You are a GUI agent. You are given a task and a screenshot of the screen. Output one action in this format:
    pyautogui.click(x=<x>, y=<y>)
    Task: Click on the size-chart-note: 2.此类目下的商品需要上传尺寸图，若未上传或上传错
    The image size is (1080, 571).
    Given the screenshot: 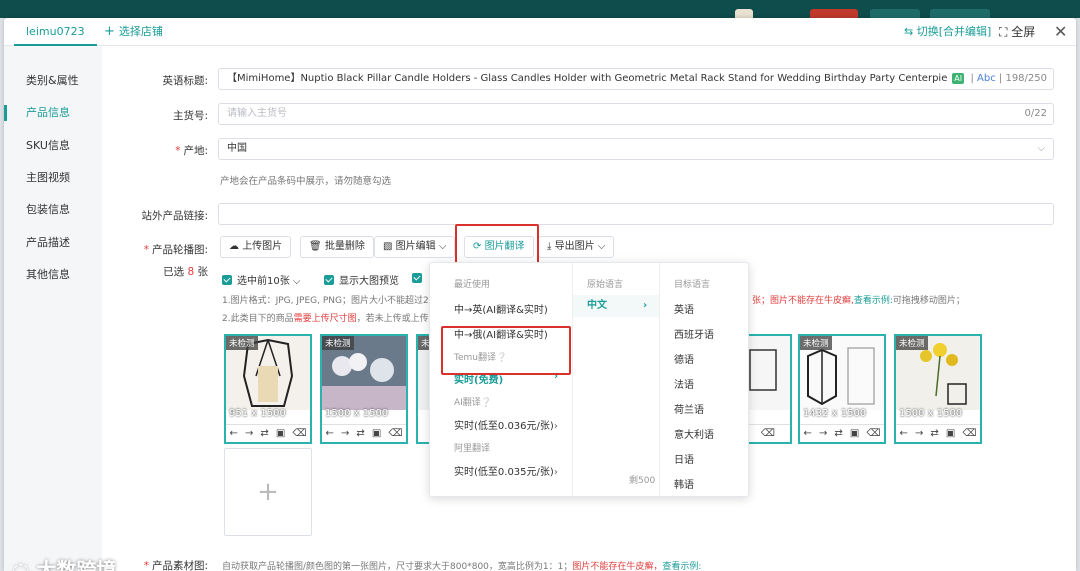 What is the action you would take?
    pyautogui.click(x=330, y=317)
    